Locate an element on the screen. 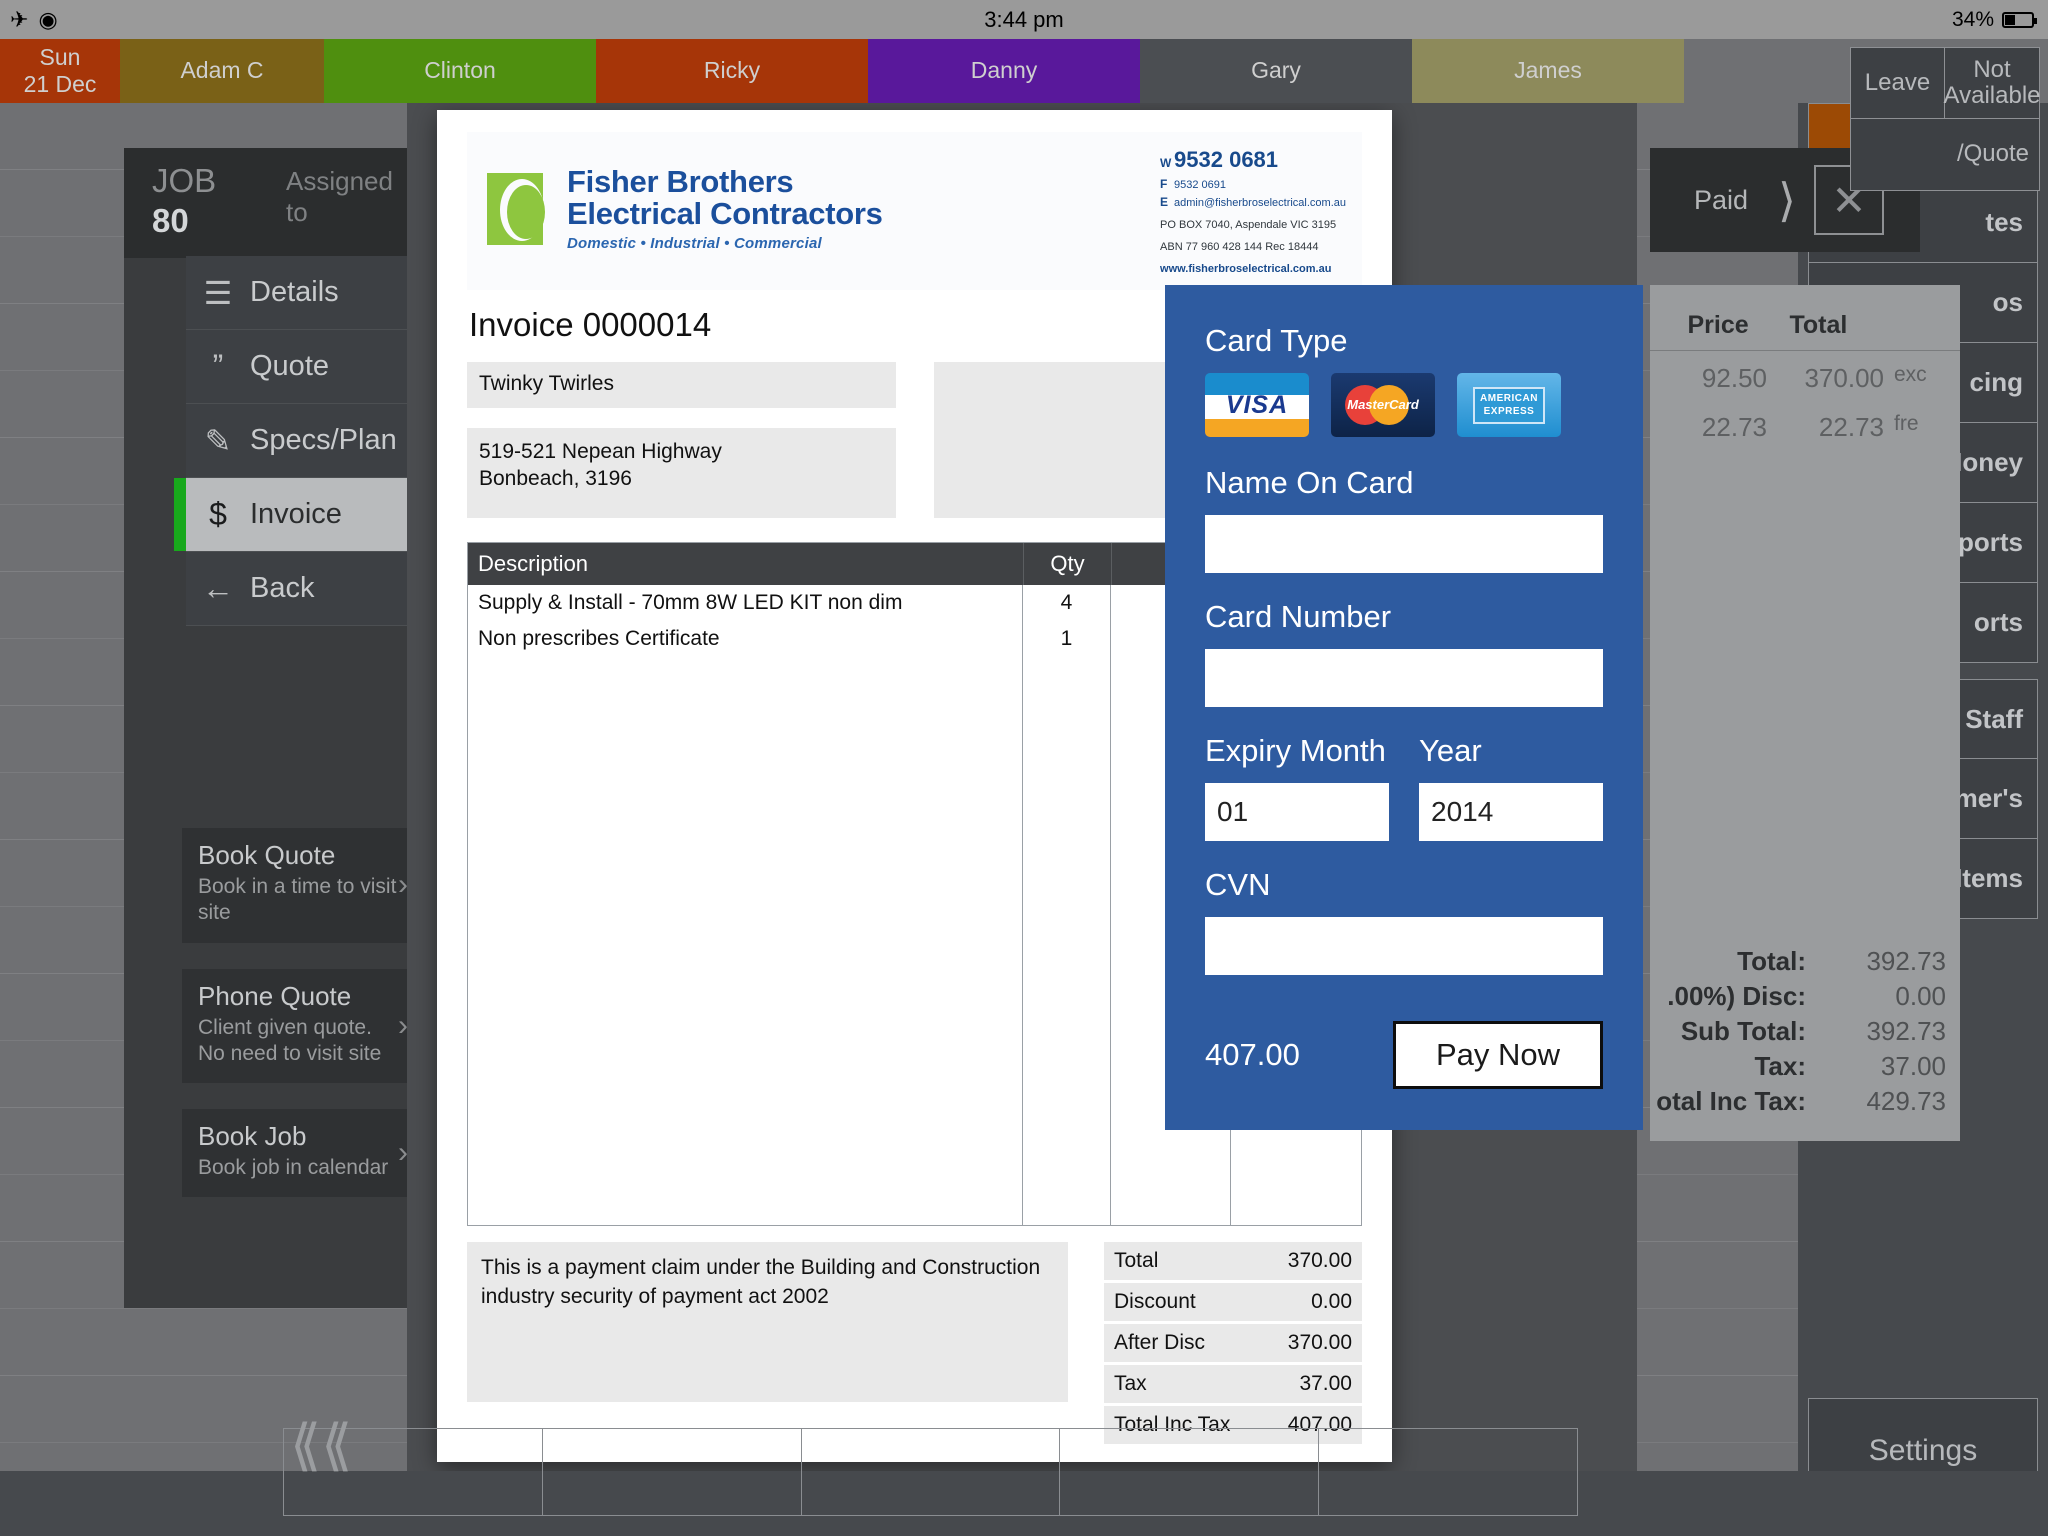 The image size is (2048, 1536). invoice-total-label: Total is located at coordinates (1136, 1260).